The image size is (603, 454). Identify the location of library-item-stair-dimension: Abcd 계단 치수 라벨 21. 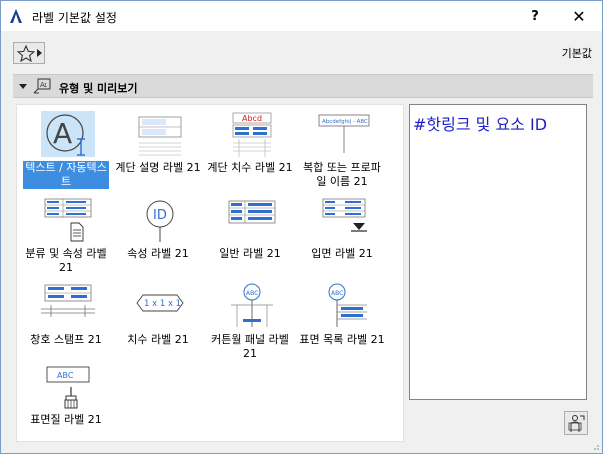
(250, 152).